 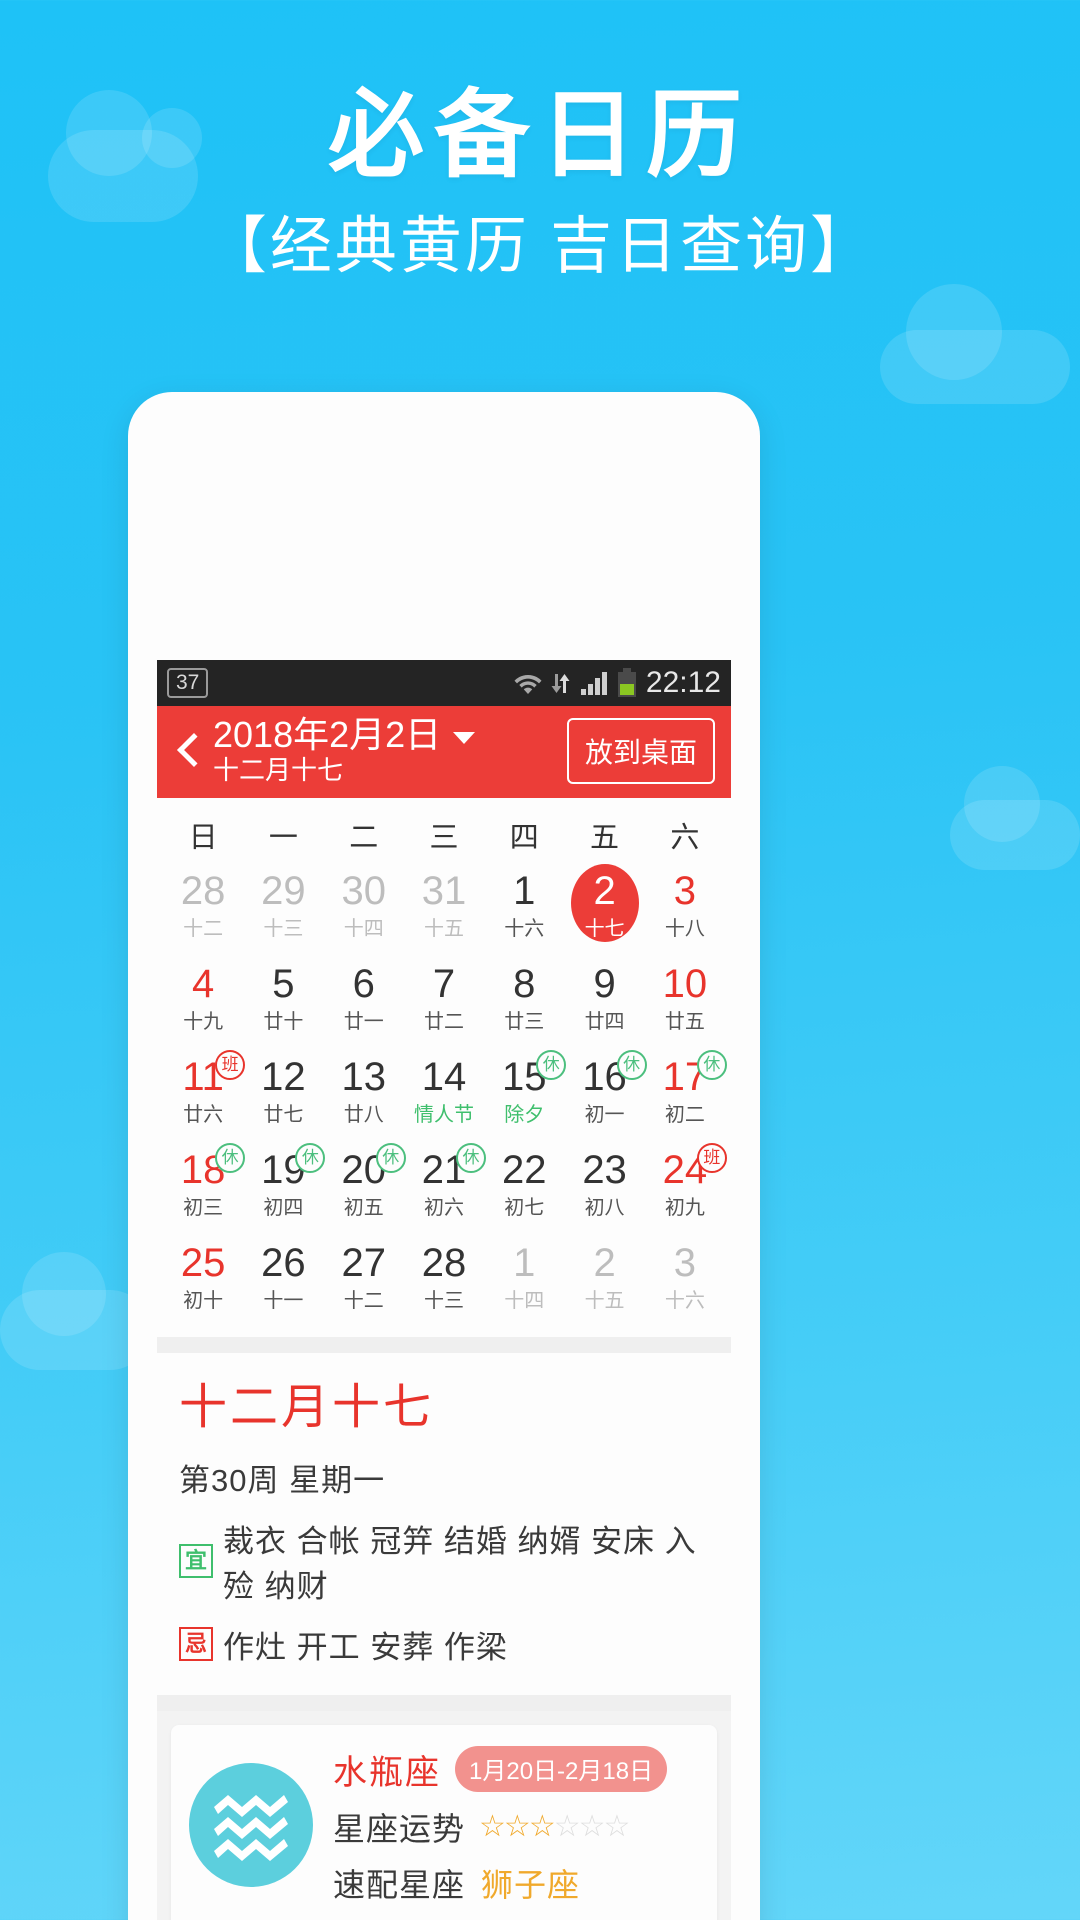 I want to click on day-lunar-label: 初六, so click(x=443, y=1208).